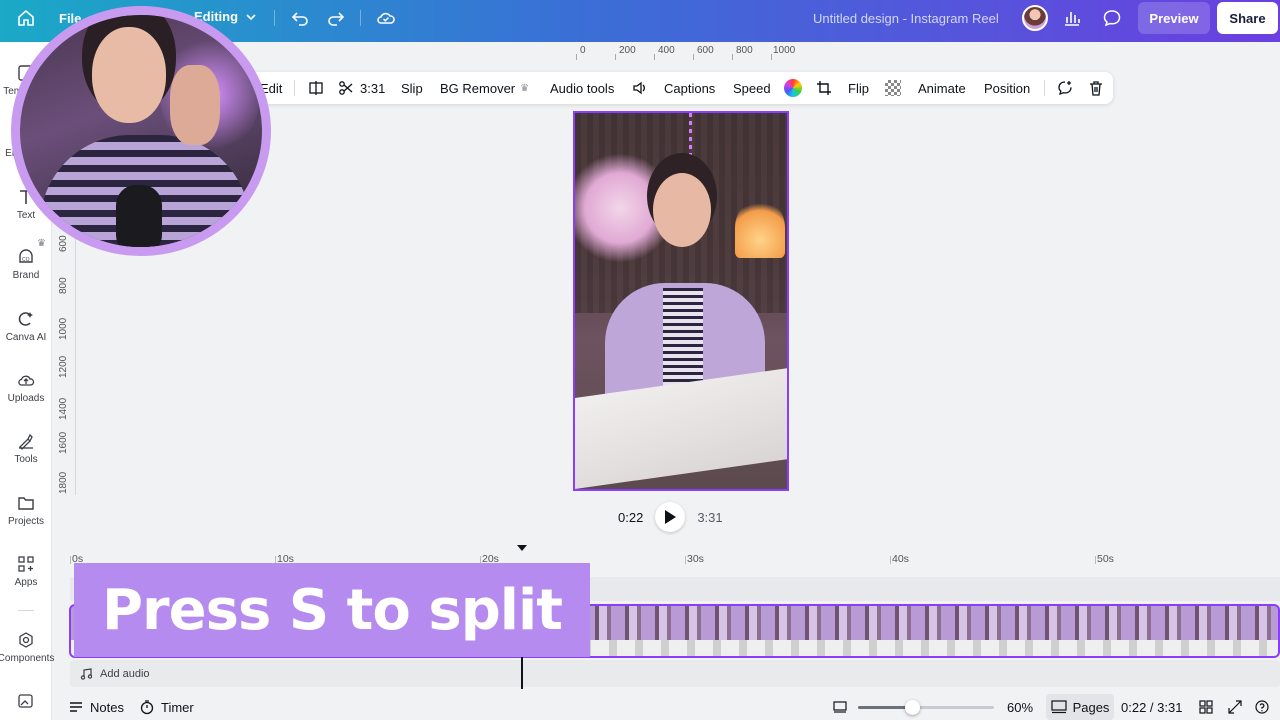  Describe the element at coordinates (710, 517) in the screenshot. I see `duration: 3:31` at that location.